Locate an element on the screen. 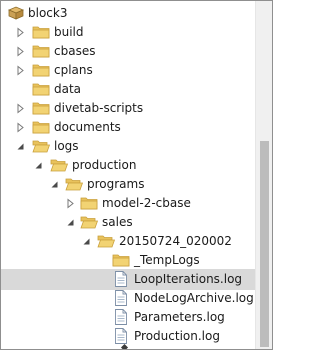 The image size is (320, 350). tree-item-label: Production.log is located at coordinates (177, 336).